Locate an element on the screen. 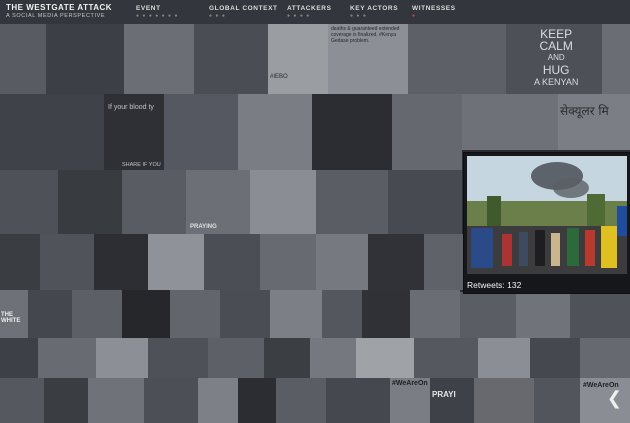 Image resolution: width=630 pixels, height=423 pixels. nav-label: WITNESSES is located at coordinates (434, 8).